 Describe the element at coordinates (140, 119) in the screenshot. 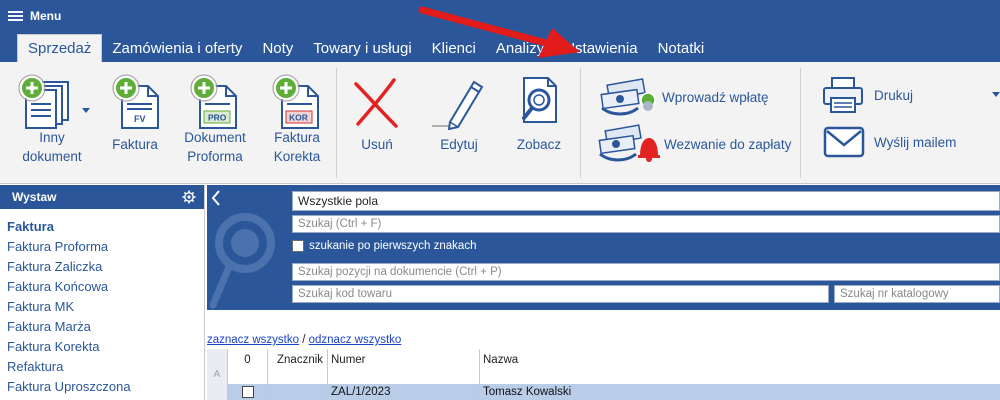

I see `invoice-fv-badge: FV` at that location.